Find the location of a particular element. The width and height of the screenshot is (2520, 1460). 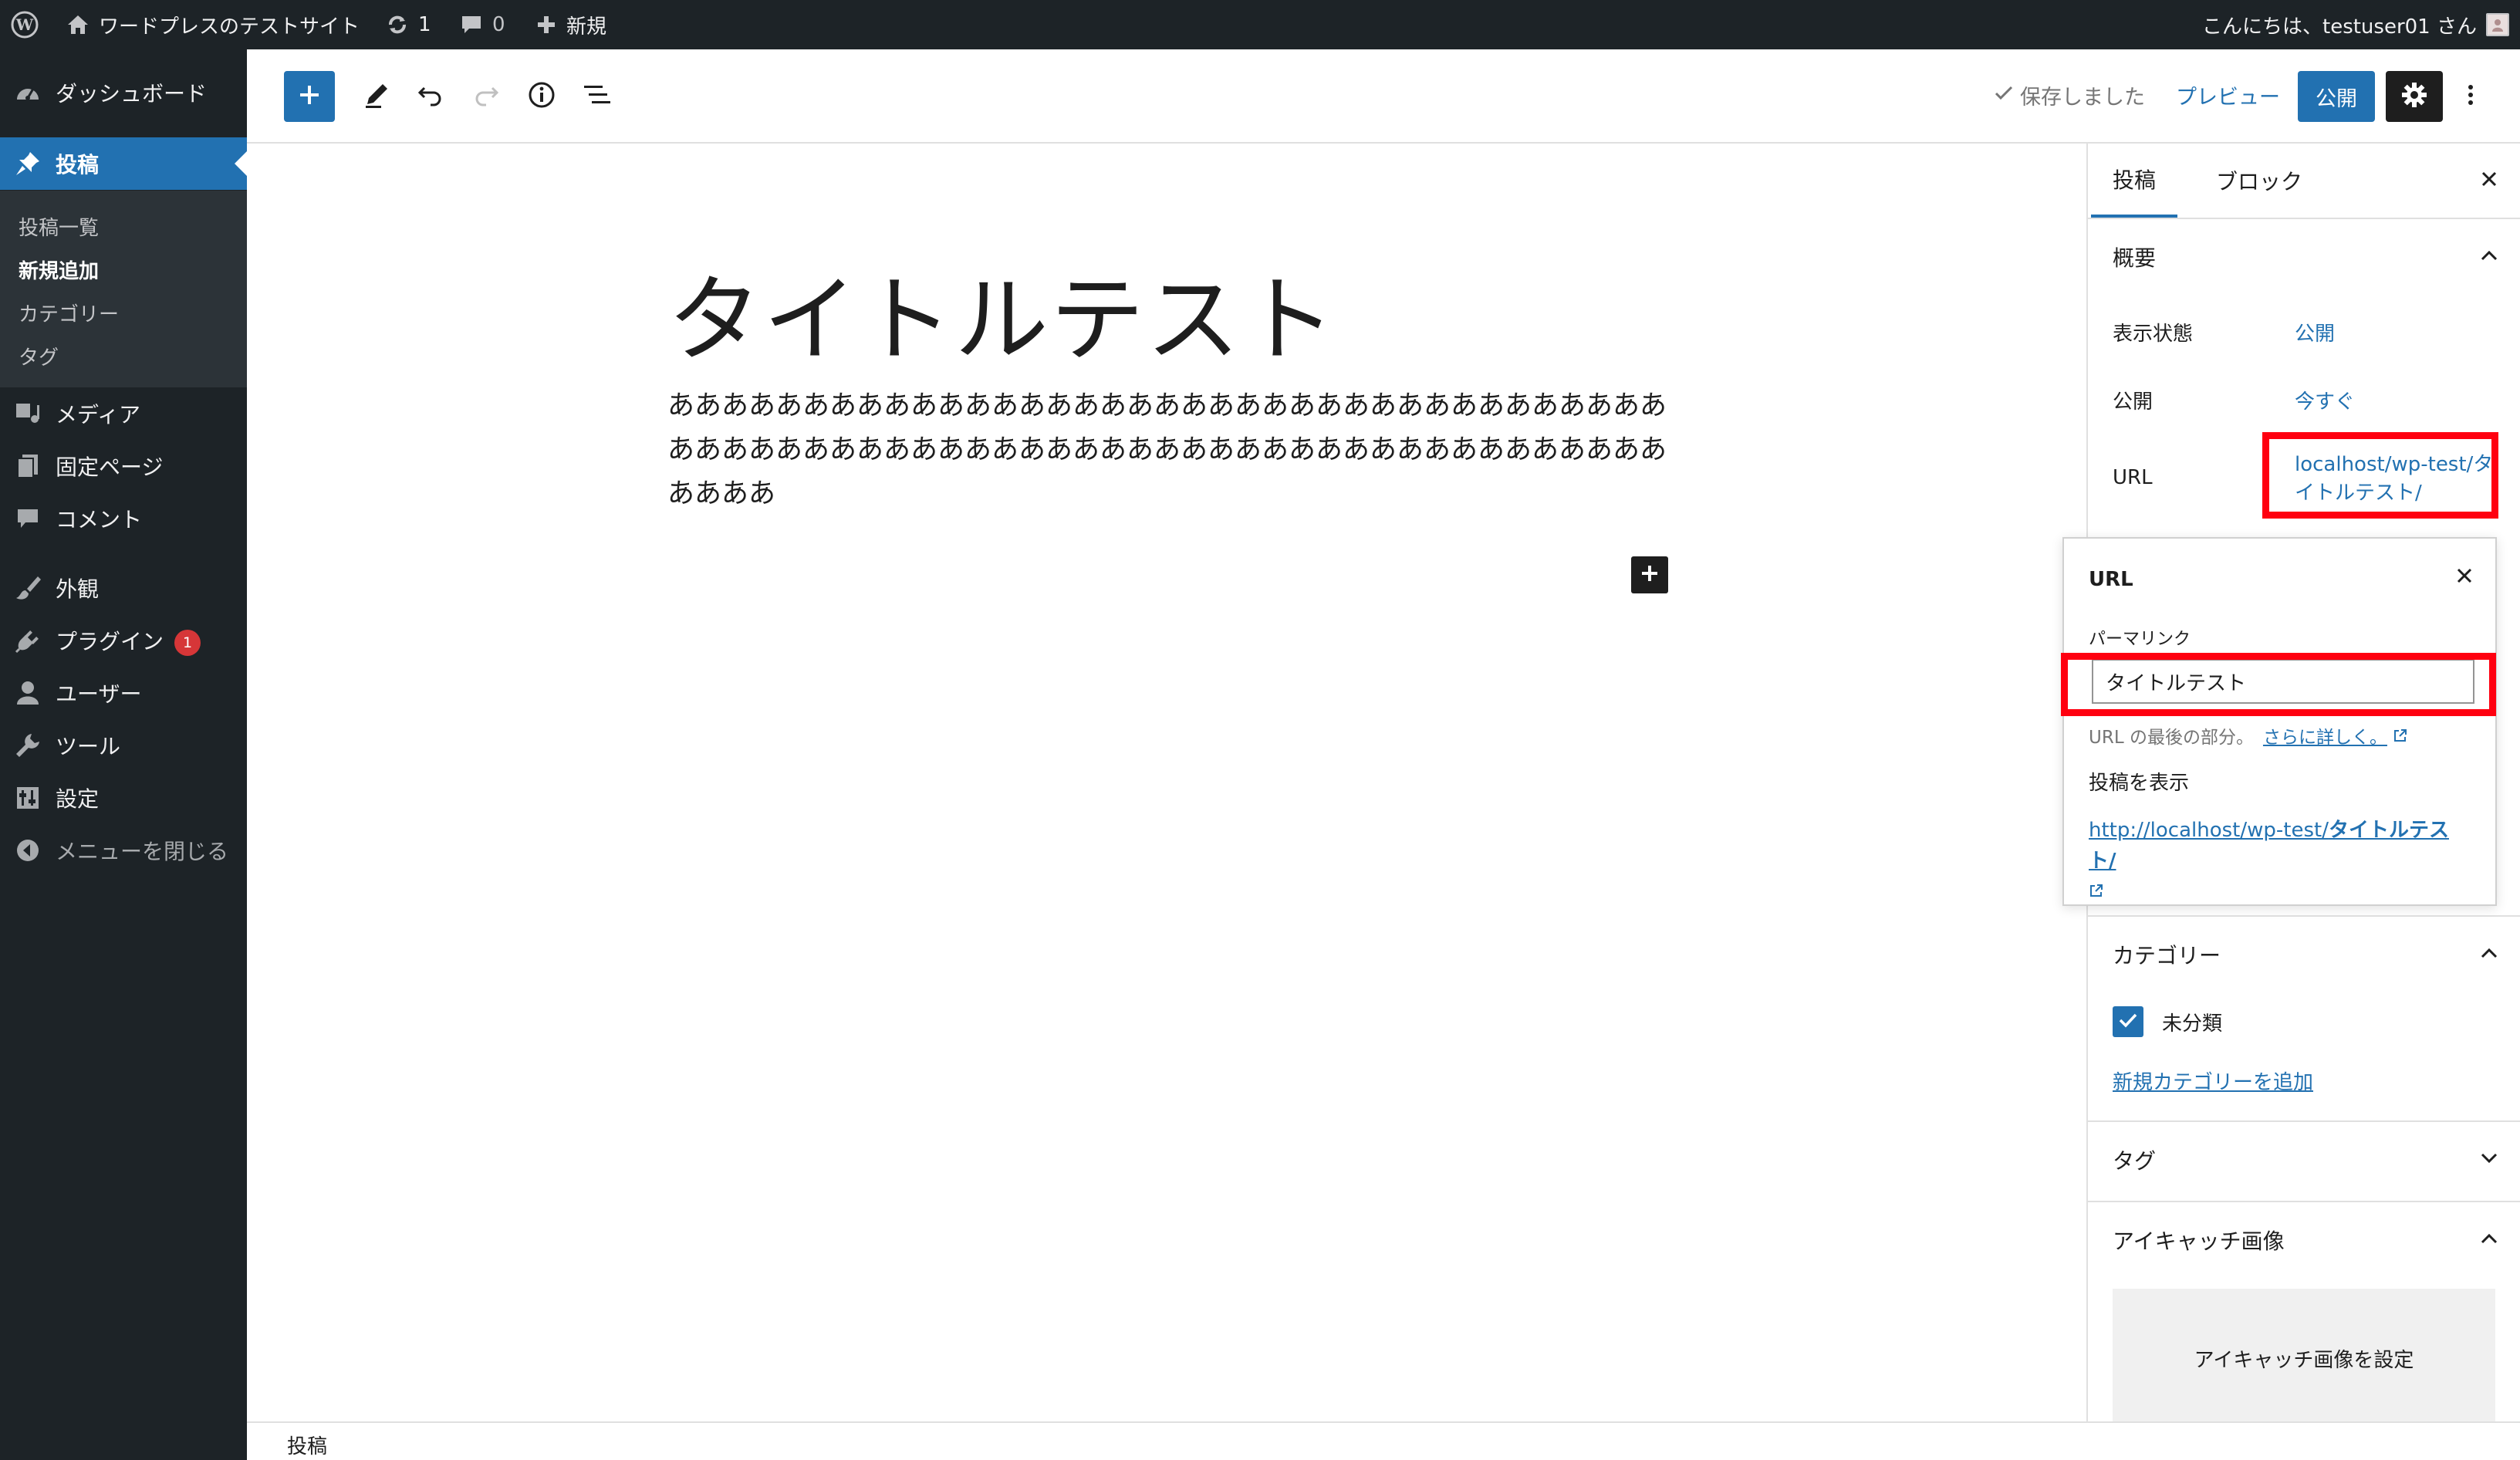

pushpin-icon is located at coordinates (28, 163).